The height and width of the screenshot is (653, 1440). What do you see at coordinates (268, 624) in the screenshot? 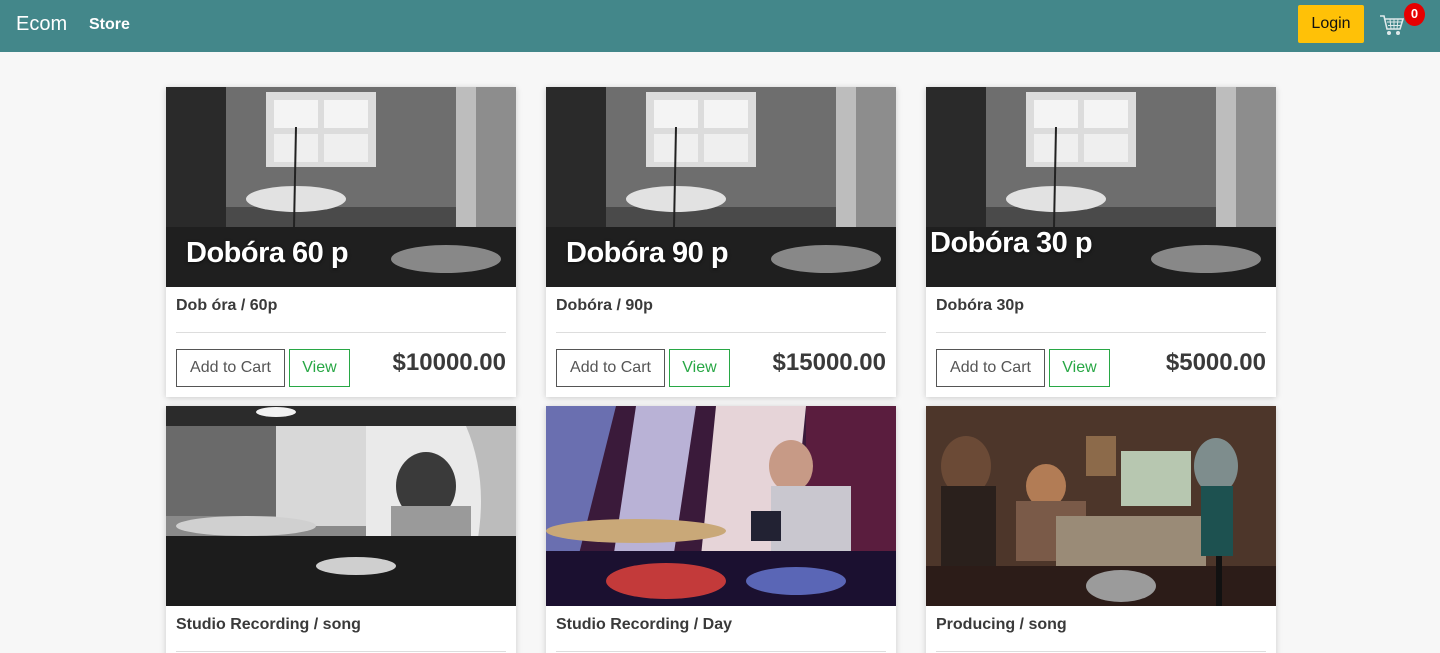
I see `product-title: Studio Recording / song` at bounding box center [268, 624].